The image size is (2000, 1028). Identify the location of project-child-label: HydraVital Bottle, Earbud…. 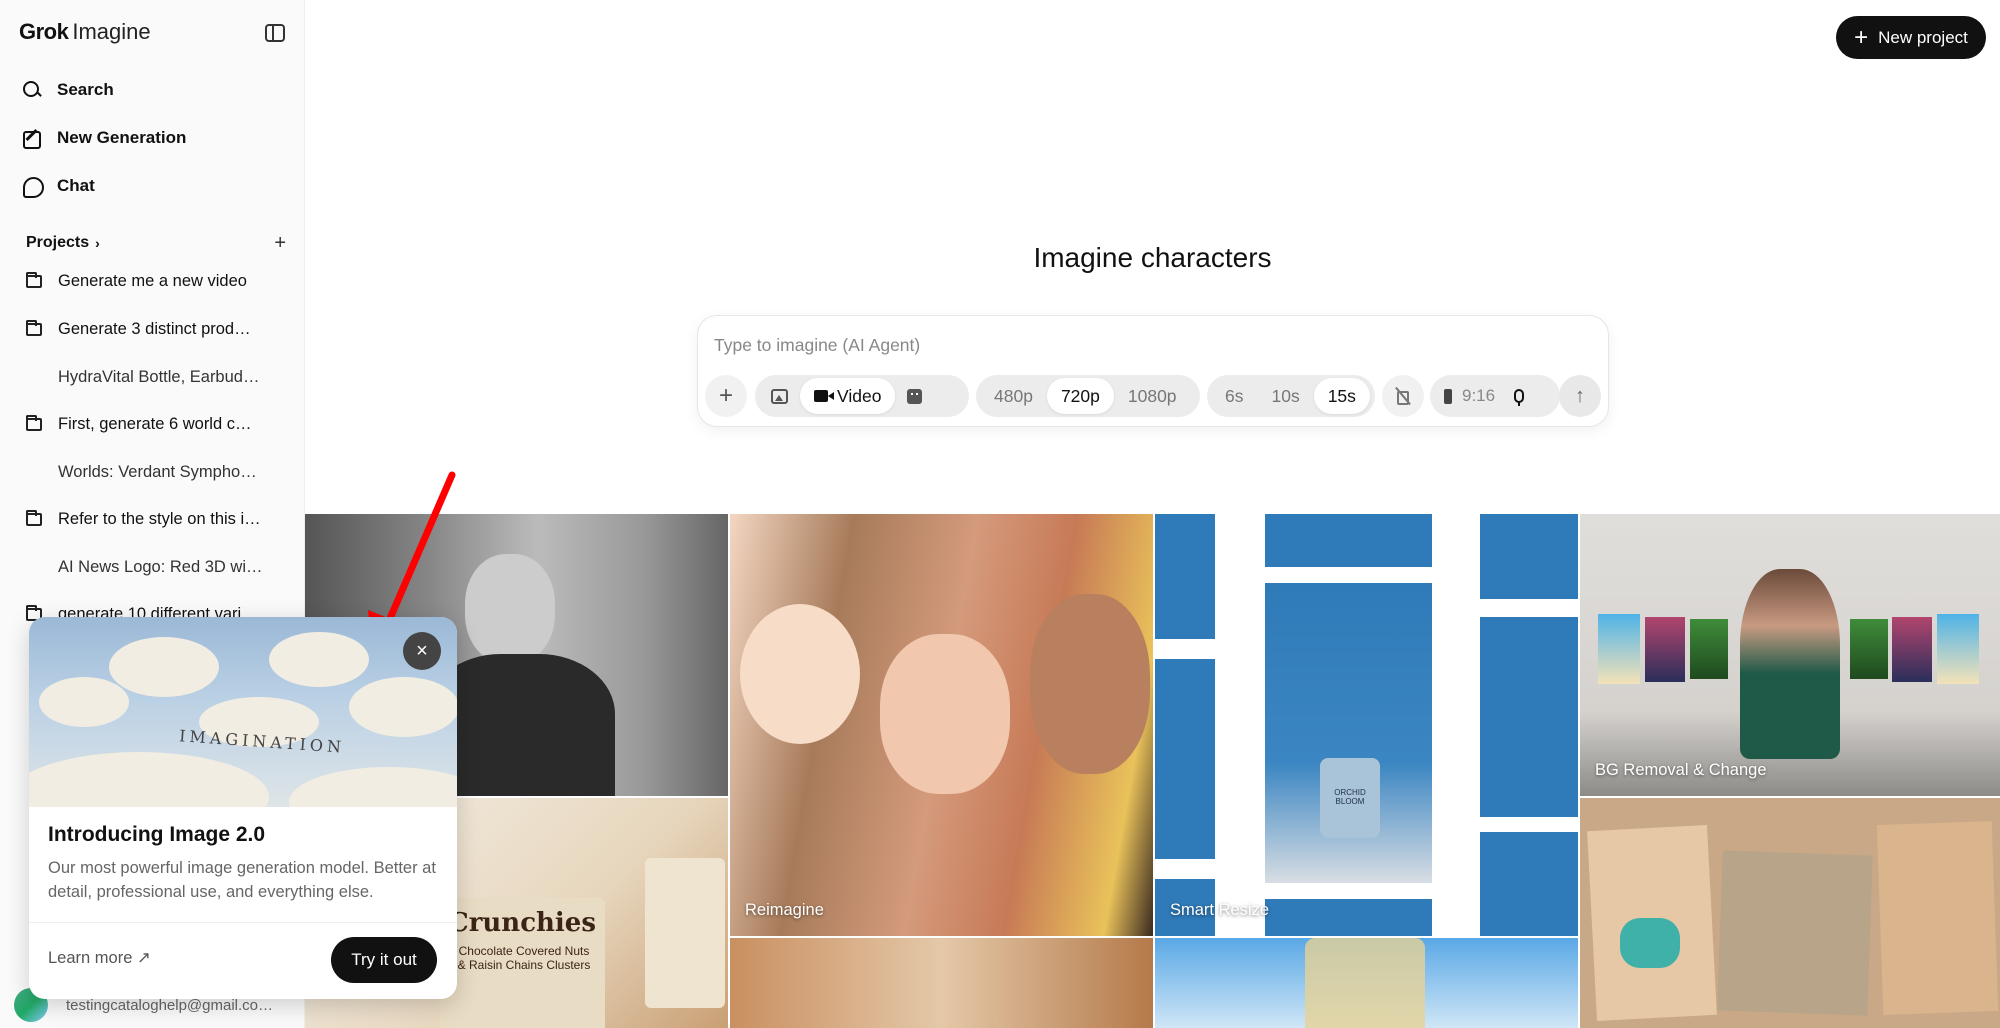
(159, 376).